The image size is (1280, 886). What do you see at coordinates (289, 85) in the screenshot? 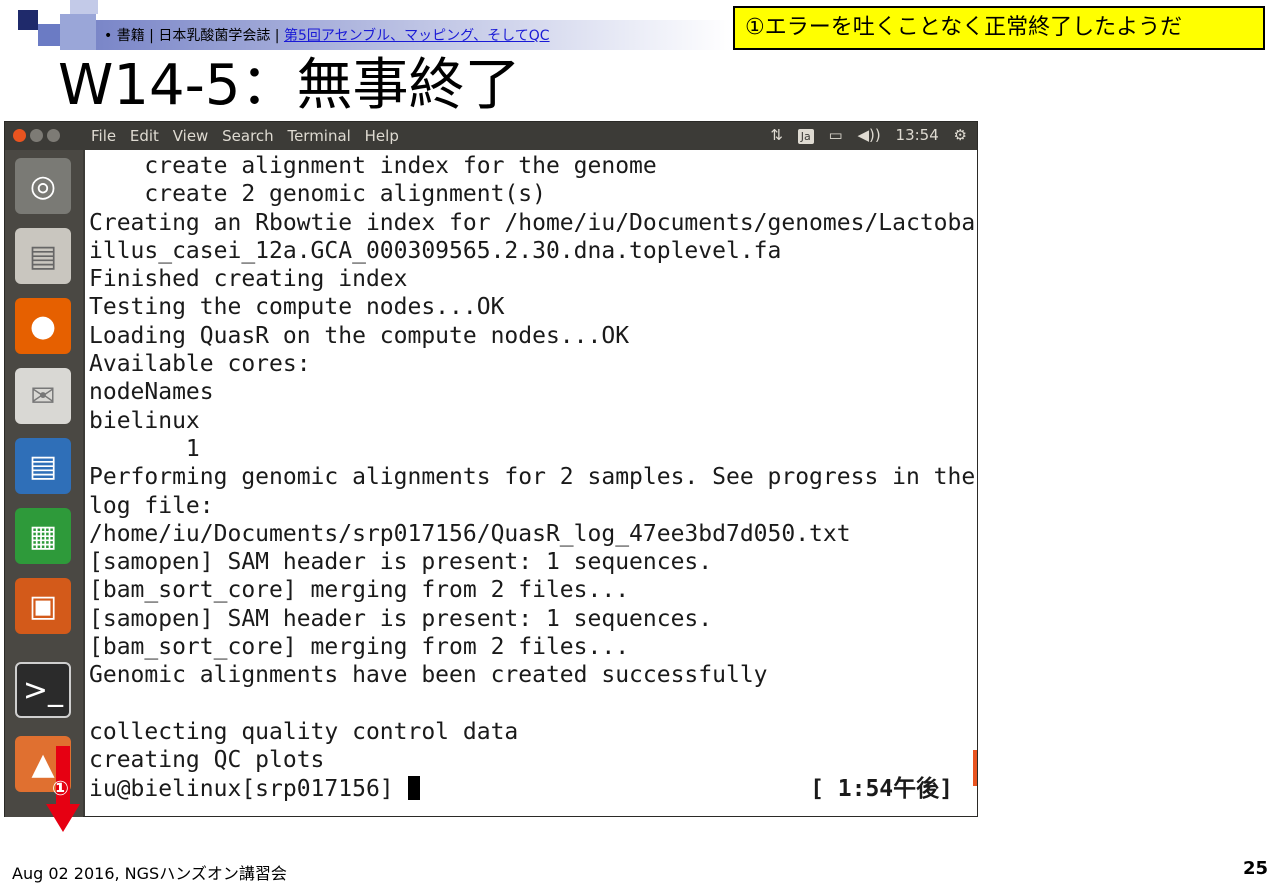
I see `slide-title: W14-5：無事終了` at bounding box center [289, 85].